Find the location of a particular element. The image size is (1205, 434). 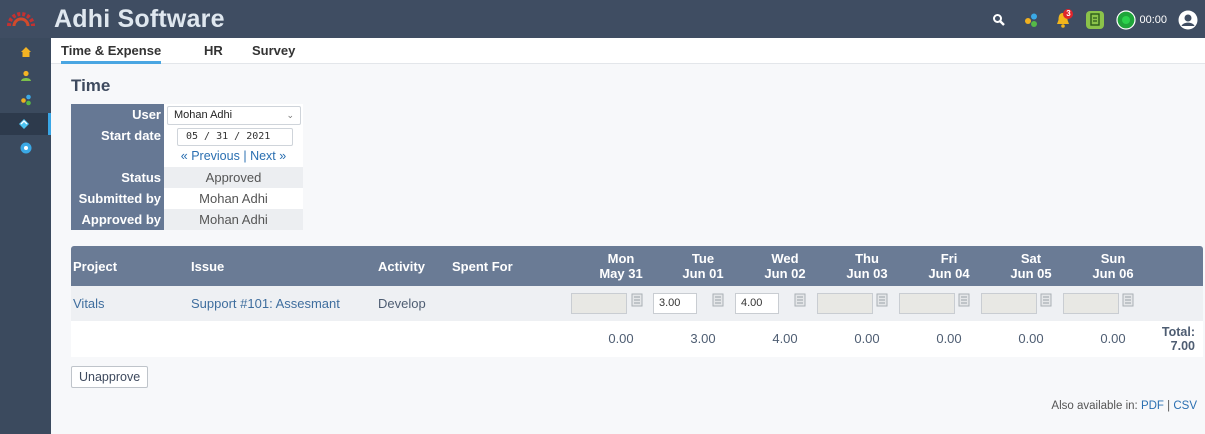

home-icon is located at coordinates (25, 52).